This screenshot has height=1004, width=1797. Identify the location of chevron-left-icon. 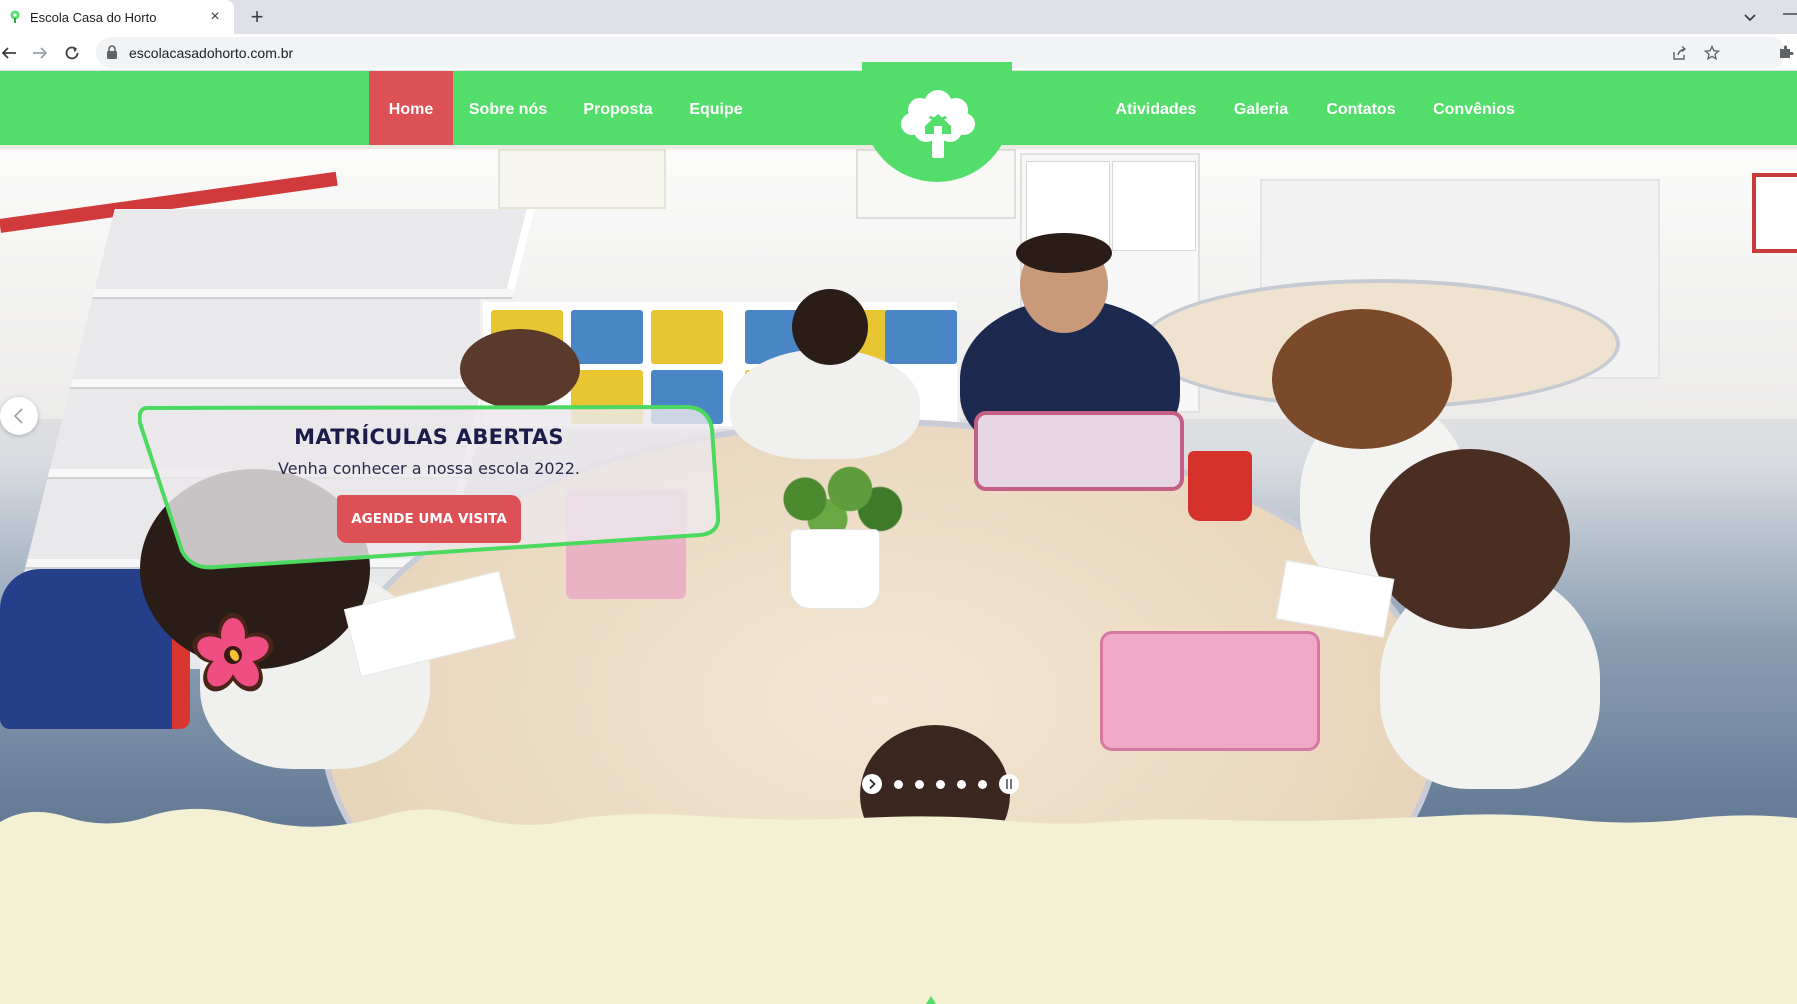
(18, 416).